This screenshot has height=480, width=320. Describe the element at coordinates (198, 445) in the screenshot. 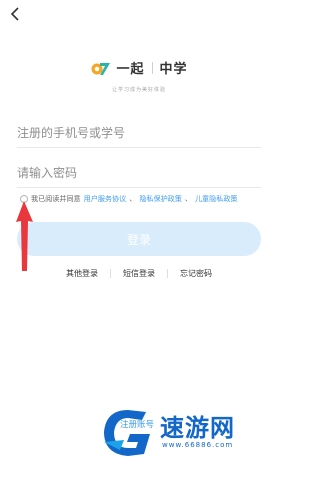

I see `watermark-url: www.66886.com` at that location.